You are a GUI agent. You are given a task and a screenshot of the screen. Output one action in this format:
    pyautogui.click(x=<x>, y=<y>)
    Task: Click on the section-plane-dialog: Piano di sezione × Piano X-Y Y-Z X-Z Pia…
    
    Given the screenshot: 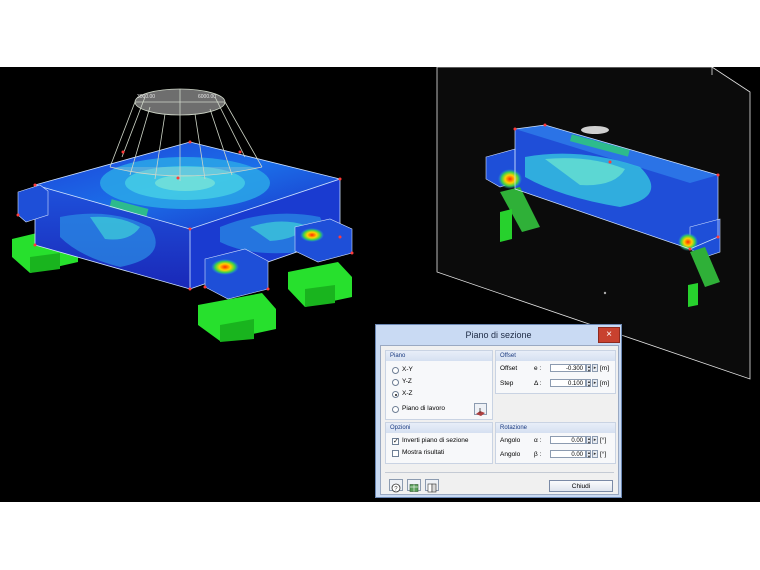 What is the action you would take?
    pyautogui.click(x=498, y=411)
    